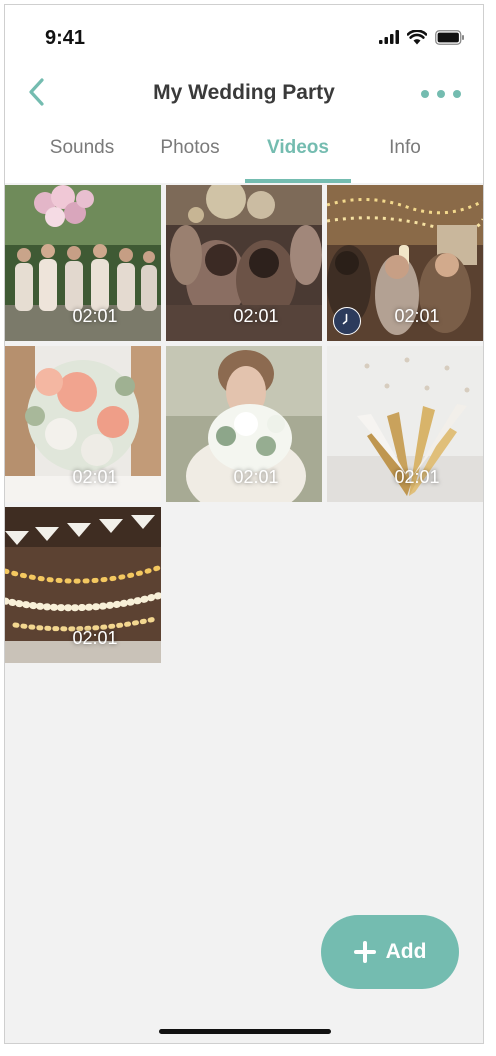 The height and width of the screenshot is (1056, 496). What do you see at coordinates (417, 36) in the screenshot?
I see `wifi-icon` at bounding box center [417, 36].